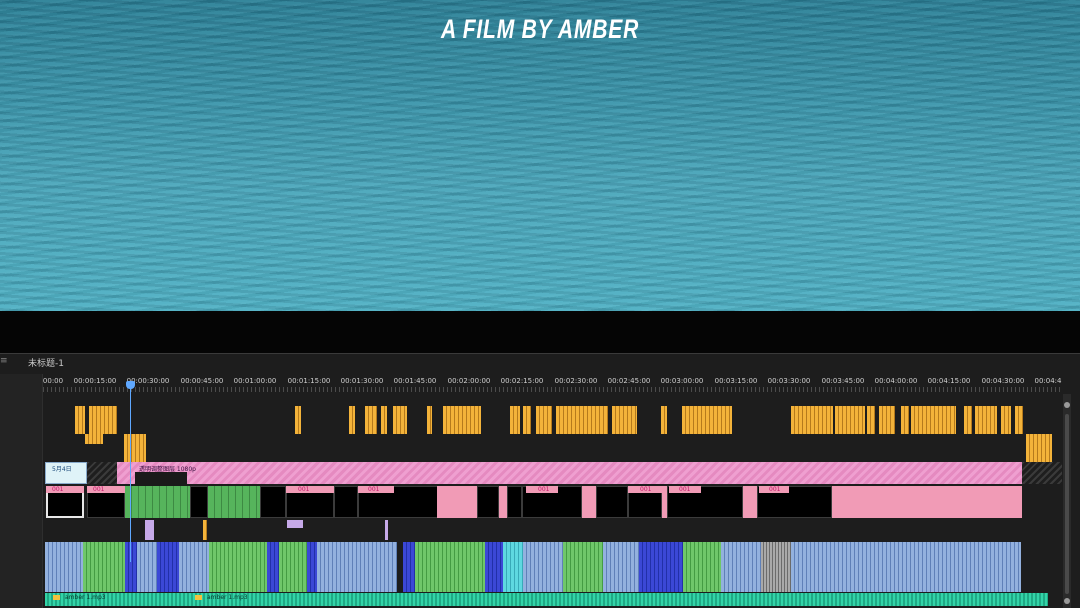  Describe the element at coordinates (130, 472) in the screenshot. I see `playhead` at that location.